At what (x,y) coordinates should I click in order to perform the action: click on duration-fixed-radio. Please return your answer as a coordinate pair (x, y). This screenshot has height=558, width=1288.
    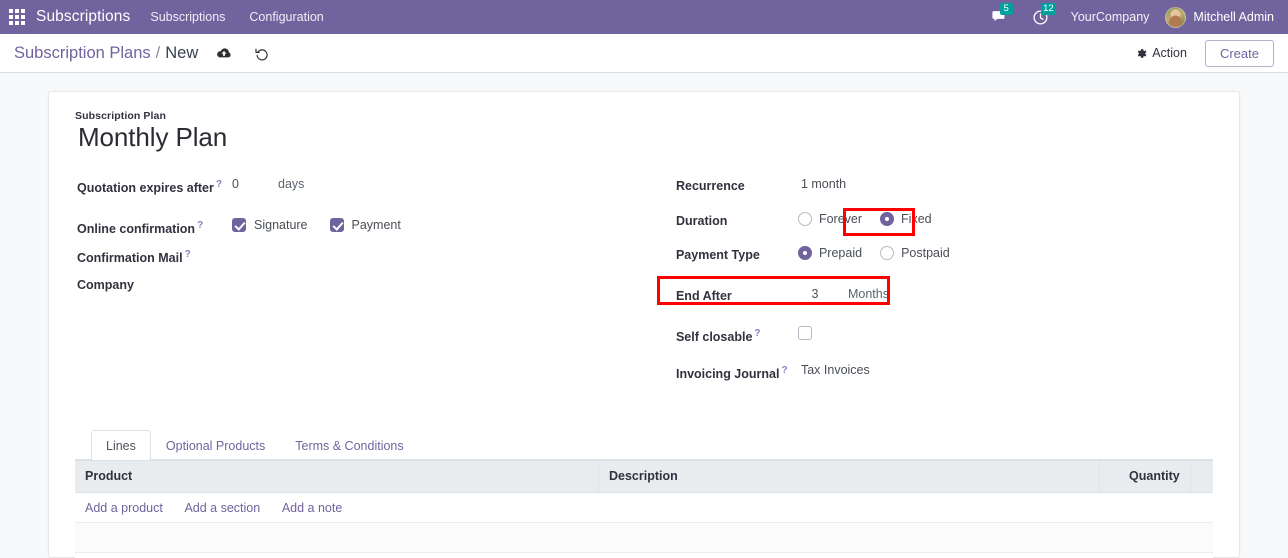
    Looking at the image, I should click on (887, 218).